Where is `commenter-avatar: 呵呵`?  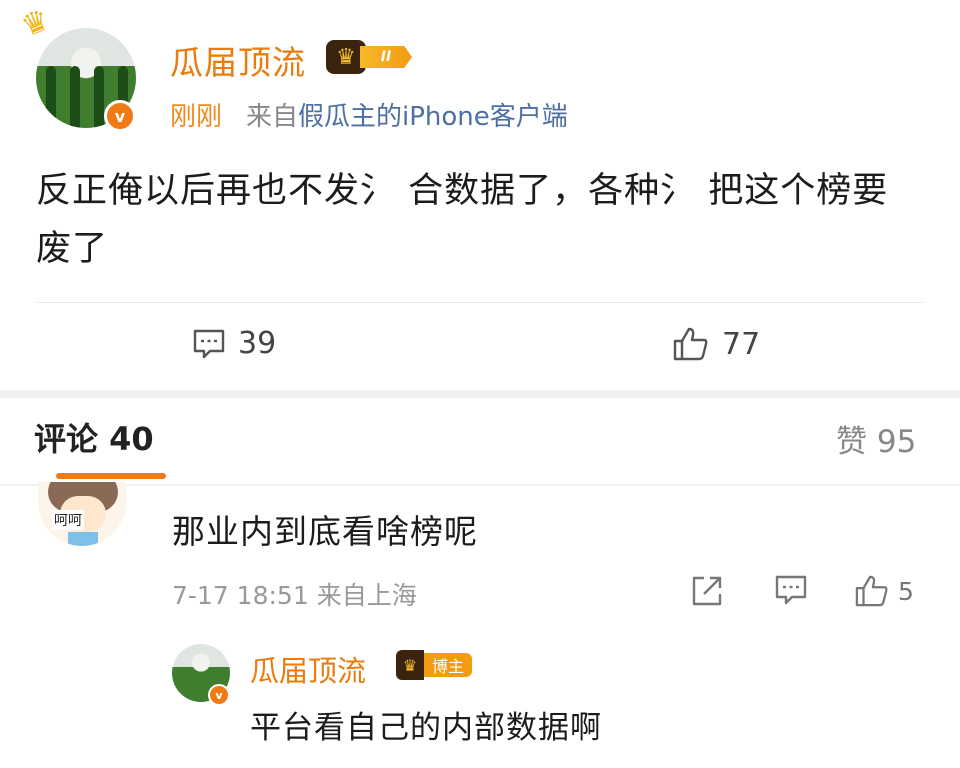 commenter-avatar: 呵呵 is located at coordinates (82, 514).